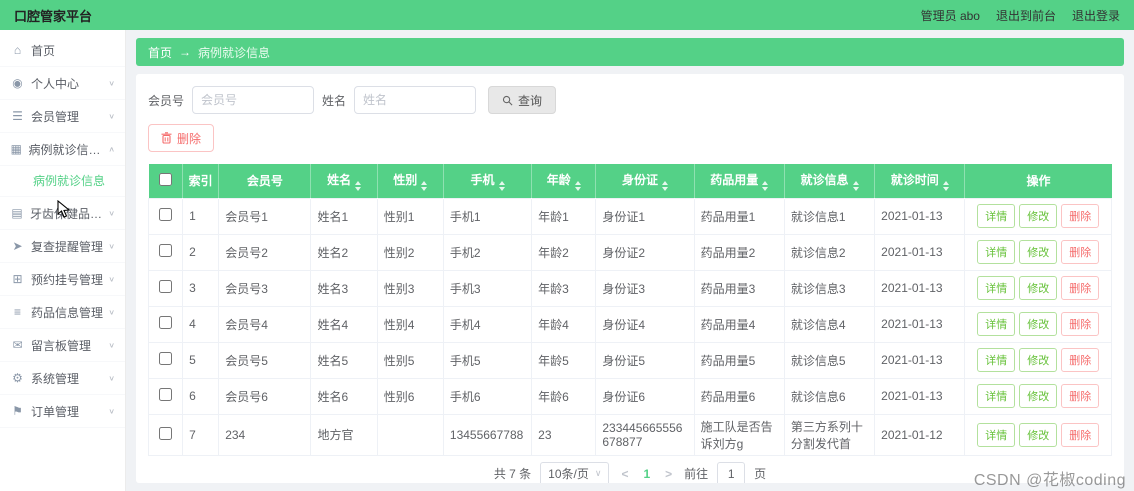 This screenshot has height=491, width=1134. Describe the element at coordinates (739, 181) in the screenshot. I see `column-header: 药品用量` at that location.